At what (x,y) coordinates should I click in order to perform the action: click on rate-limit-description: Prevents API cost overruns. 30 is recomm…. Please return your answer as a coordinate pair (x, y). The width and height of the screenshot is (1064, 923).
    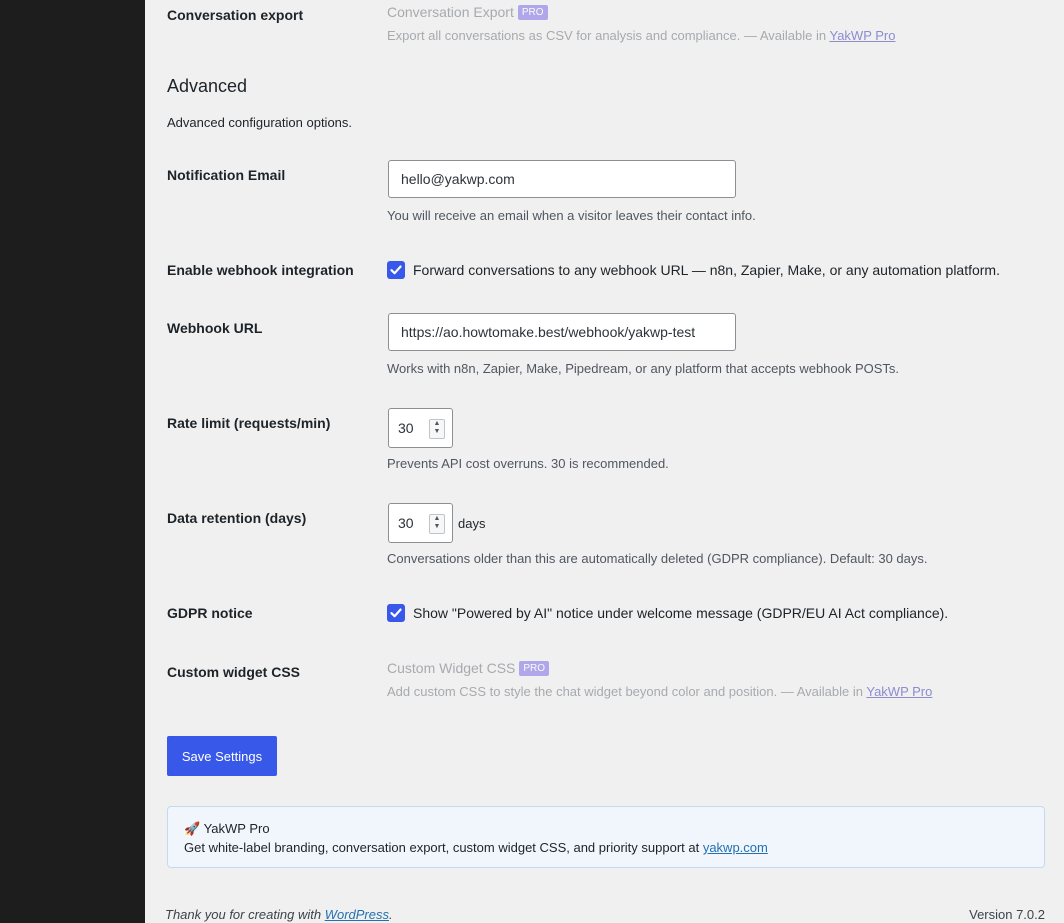
    Looking at the image, I should click on (528, 463).